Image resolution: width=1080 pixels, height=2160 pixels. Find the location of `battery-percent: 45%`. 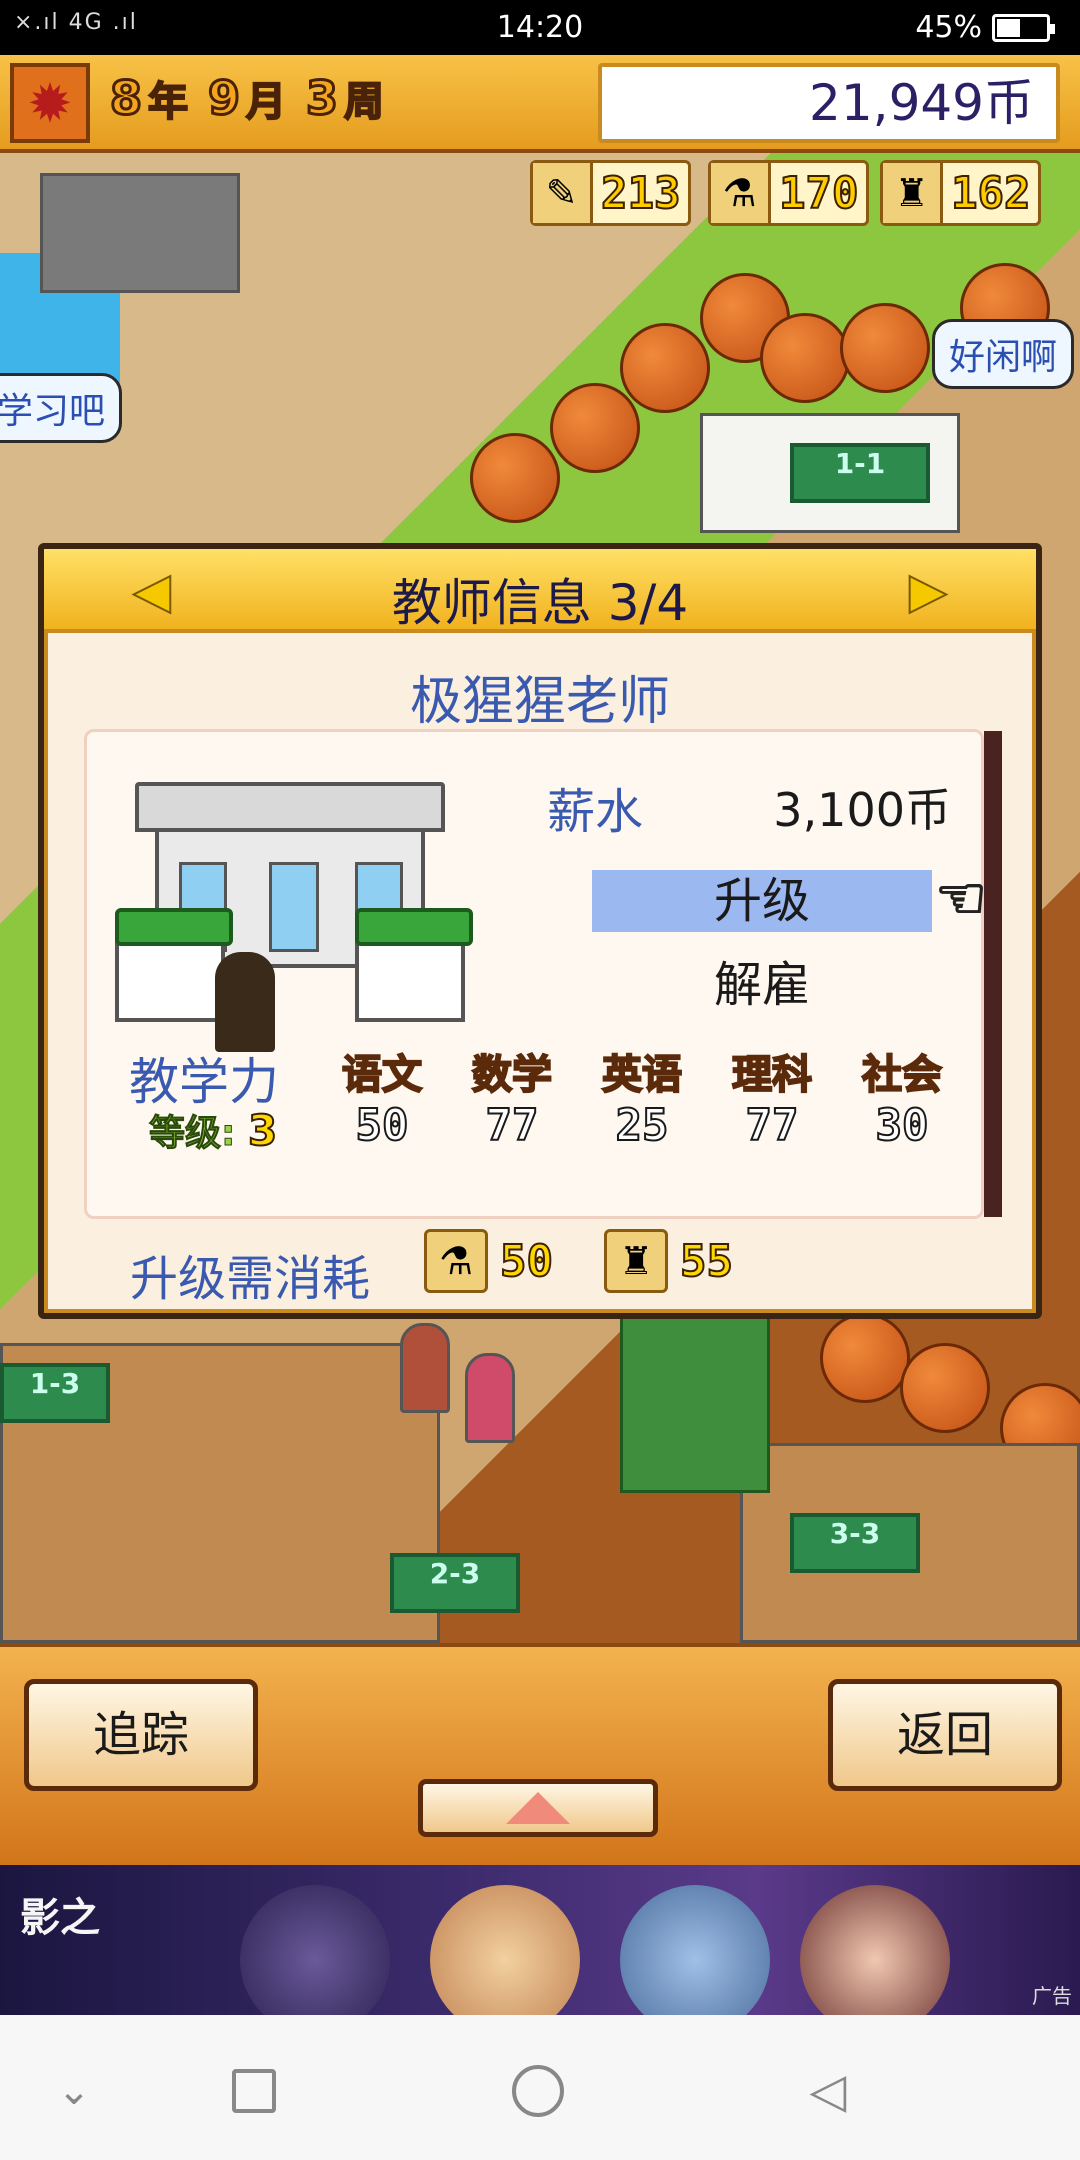

battery-percent: 45% is located at coordinates (948, 27).